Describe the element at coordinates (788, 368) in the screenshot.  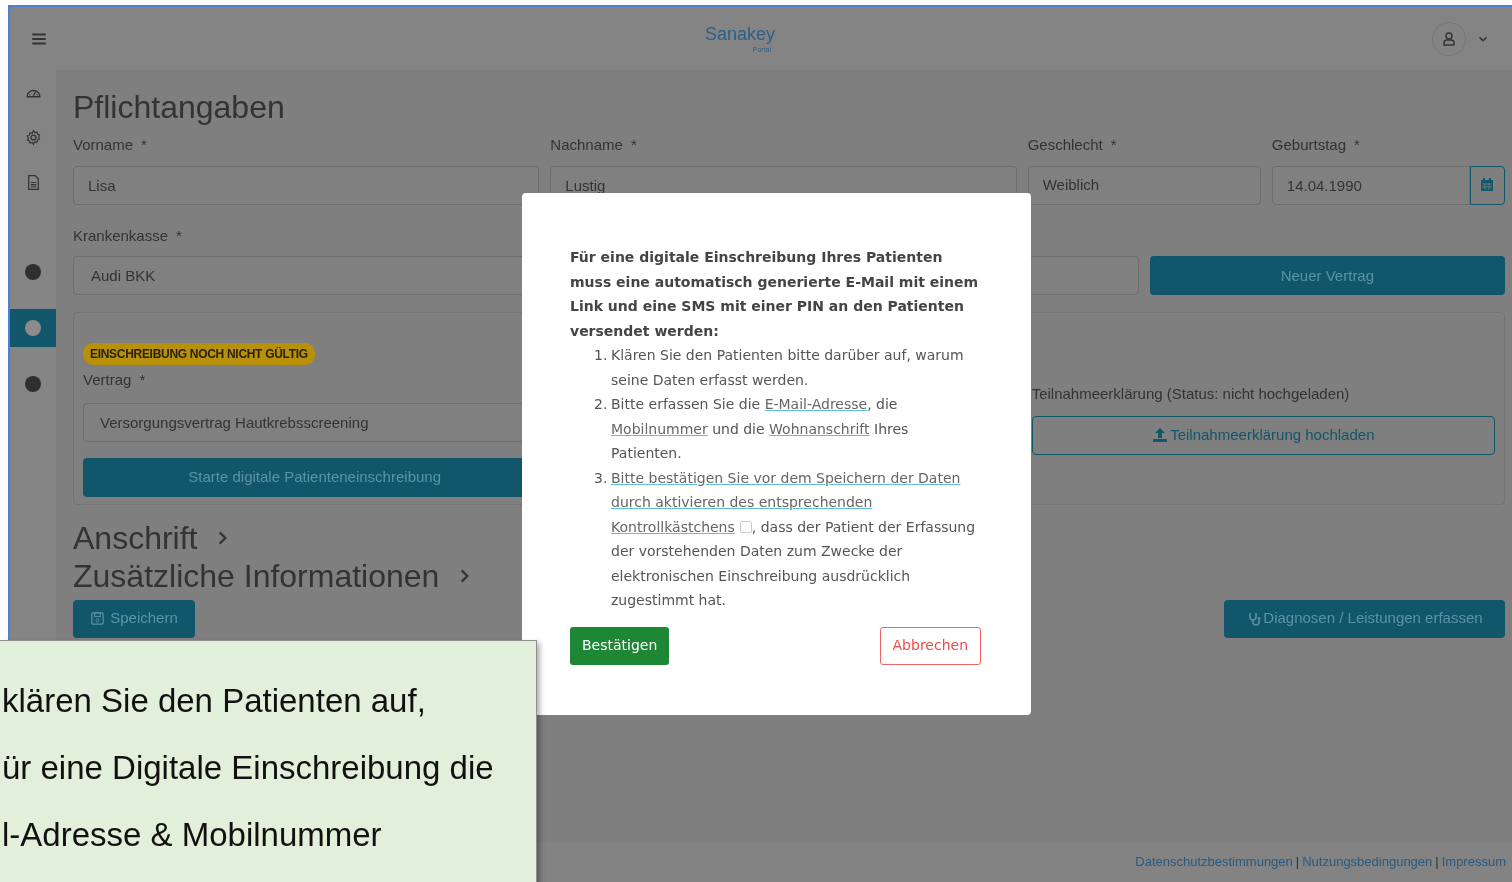
I see `instruction-text: Klären Sie den Patienten bitte darüber auf, warum seine Daten erfasst werden.` at that location.